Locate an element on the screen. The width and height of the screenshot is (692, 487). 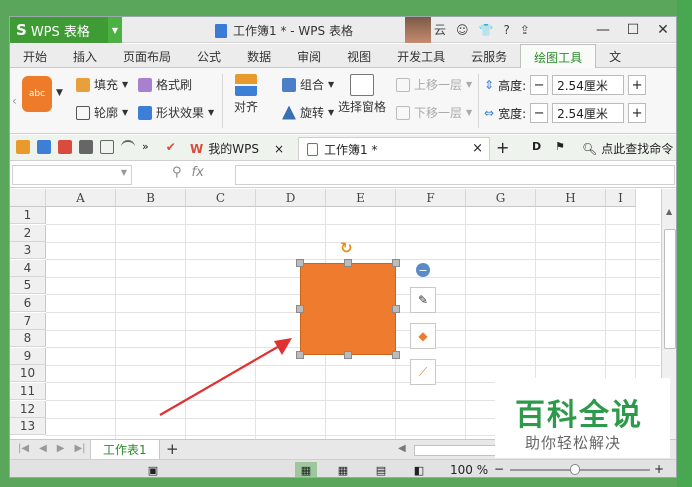
skin-icon: 👕 is located at coordinates (486, 30).